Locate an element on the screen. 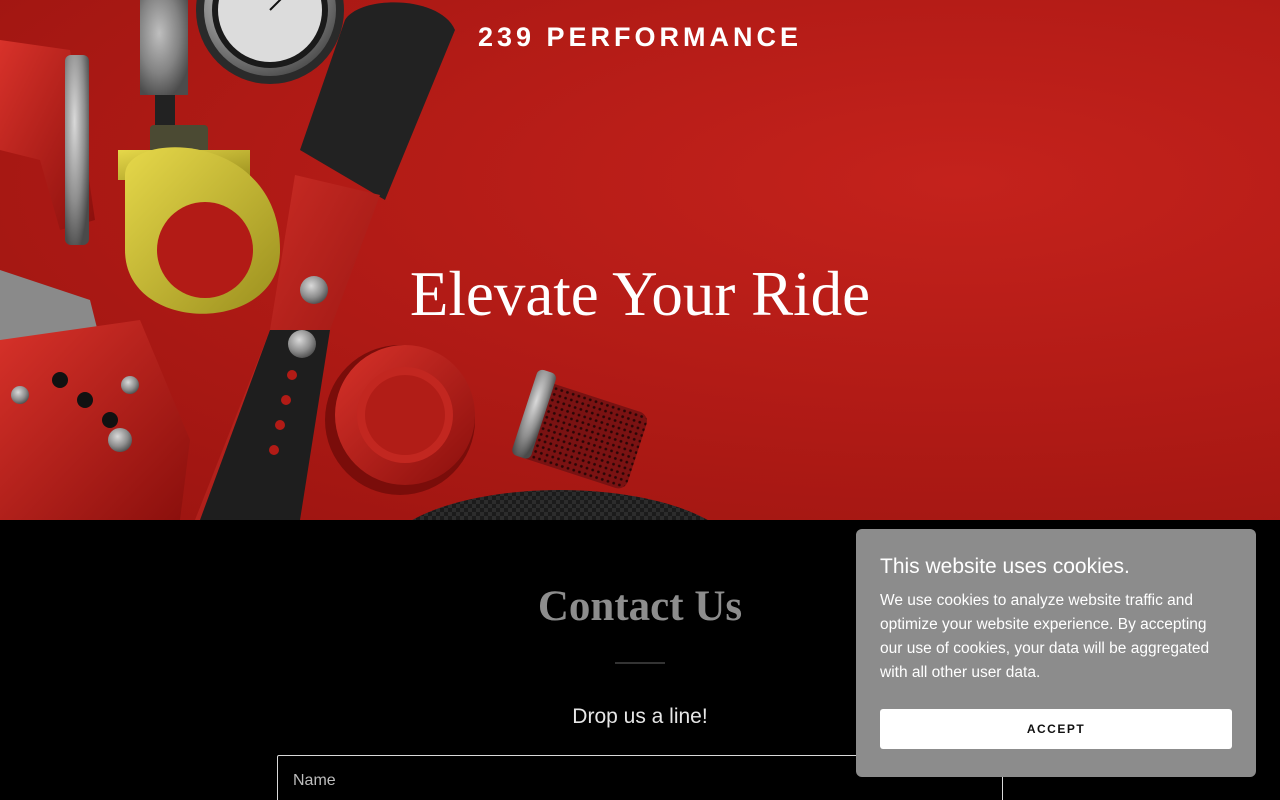  accept-cookies-button: ACCEPT is located at coordinates (1056, 729).